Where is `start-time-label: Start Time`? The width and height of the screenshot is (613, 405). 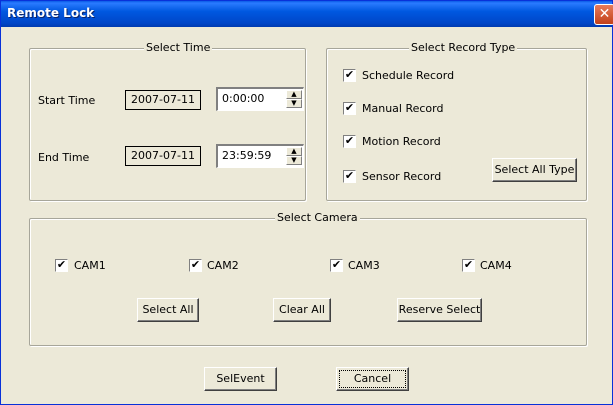 start-time-label: Start Time is located at coordinates (67, 100).